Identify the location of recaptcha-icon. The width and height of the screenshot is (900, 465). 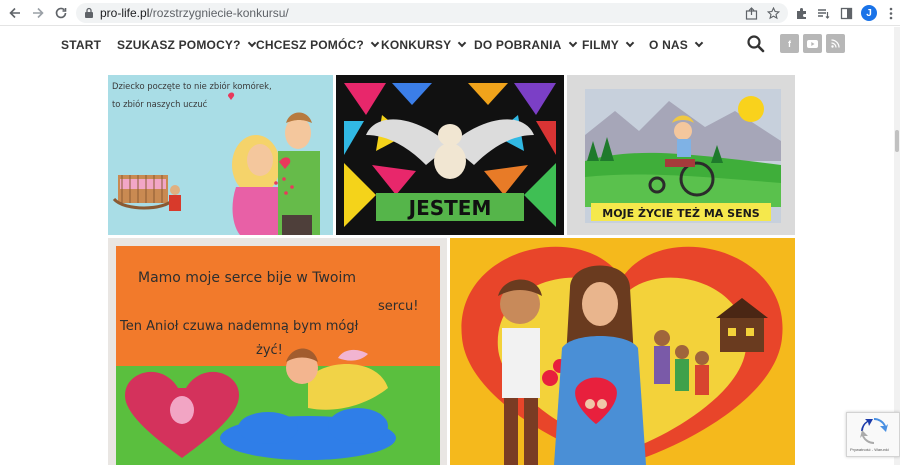
(874, 431).